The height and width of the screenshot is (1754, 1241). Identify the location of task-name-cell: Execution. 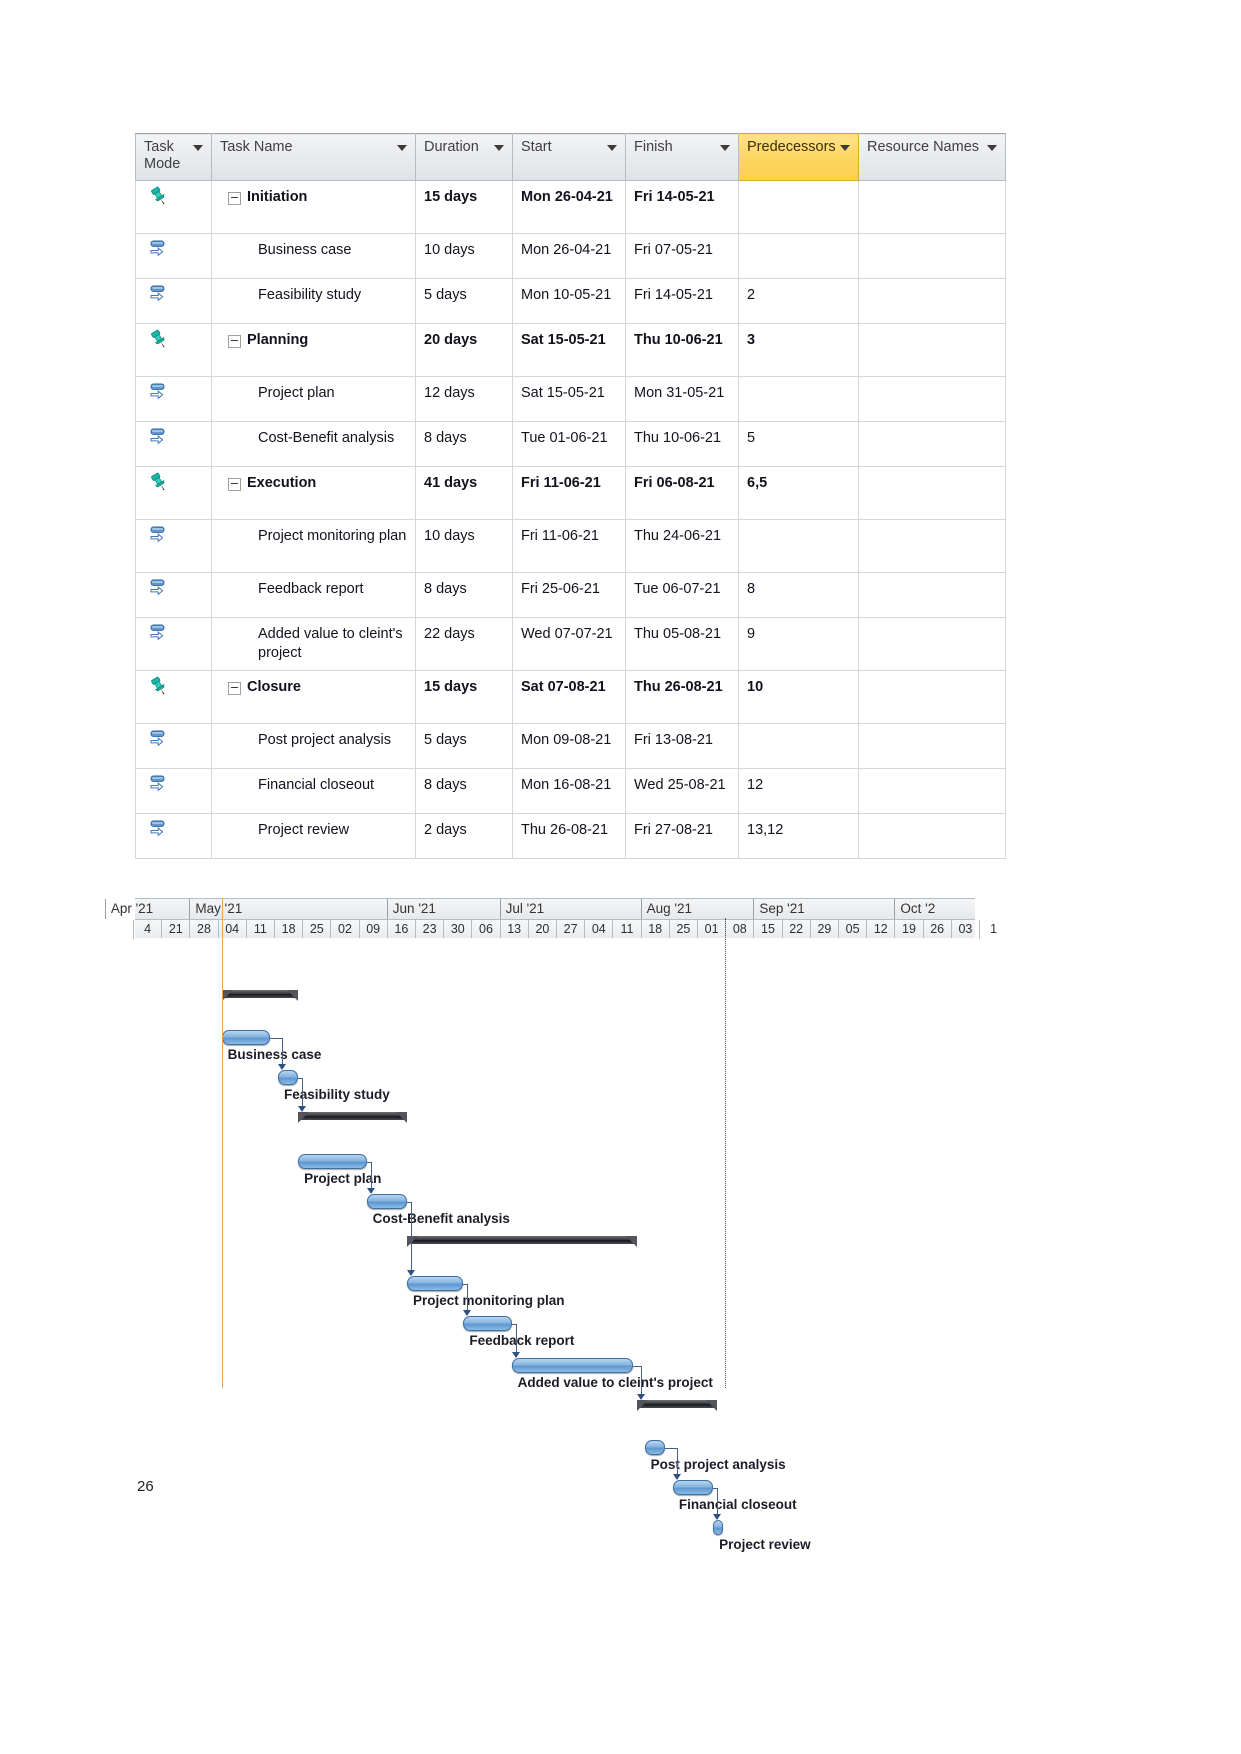
(313, 493).